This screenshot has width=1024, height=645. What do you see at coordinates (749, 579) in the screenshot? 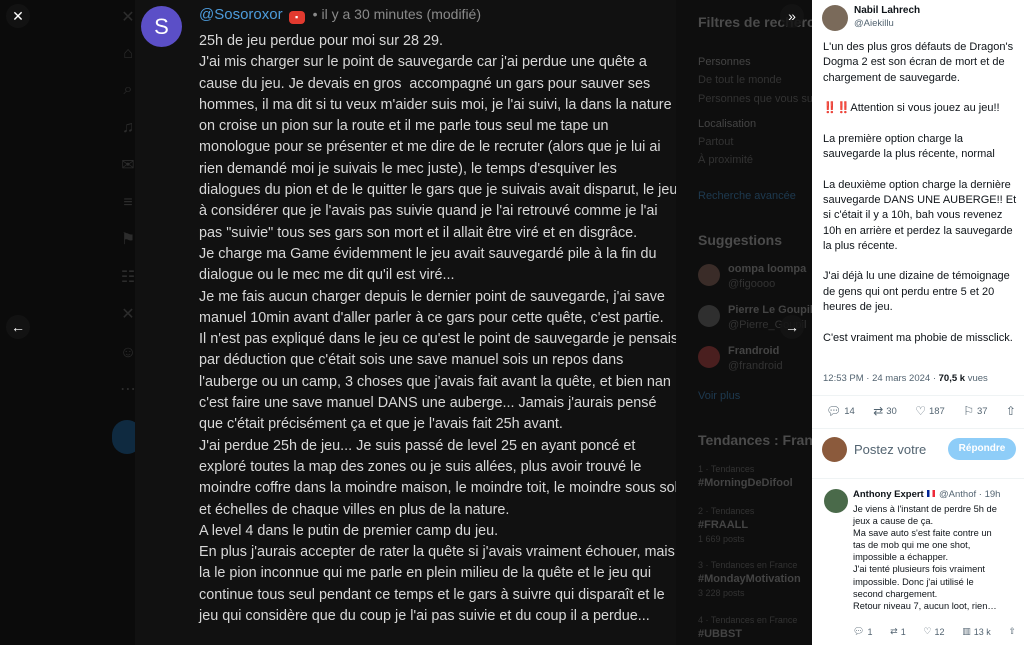
I see `trend-item: #MondayMotivation` at bounding box center [749, 579].